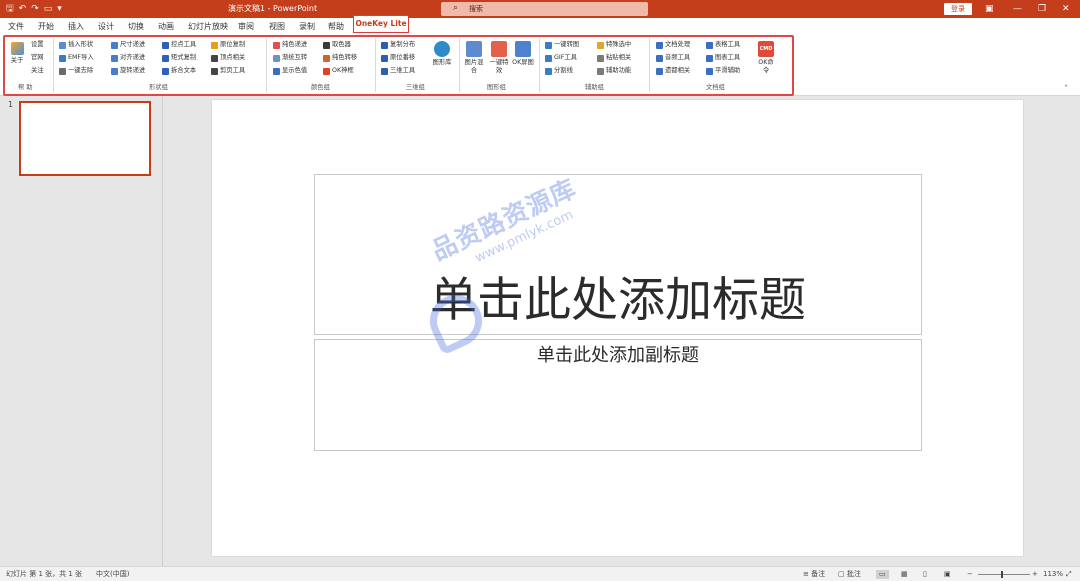  What do you see at coordinates (158, 87) in the screenshot?
I see `group-label-shape: 形状组` at bounding box center [158, 87].